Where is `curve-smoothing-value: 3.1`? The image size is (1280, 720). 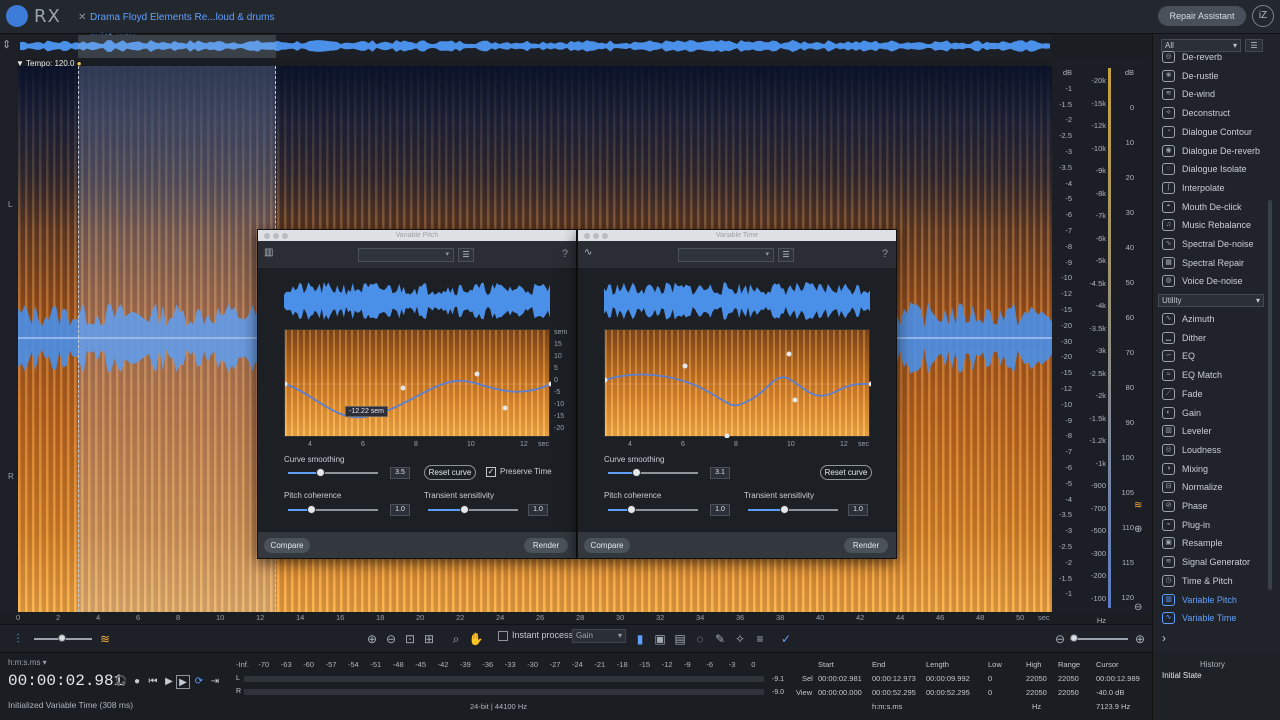 curve-smoothing-value: 3.1 is located at coordinates (720, 473).